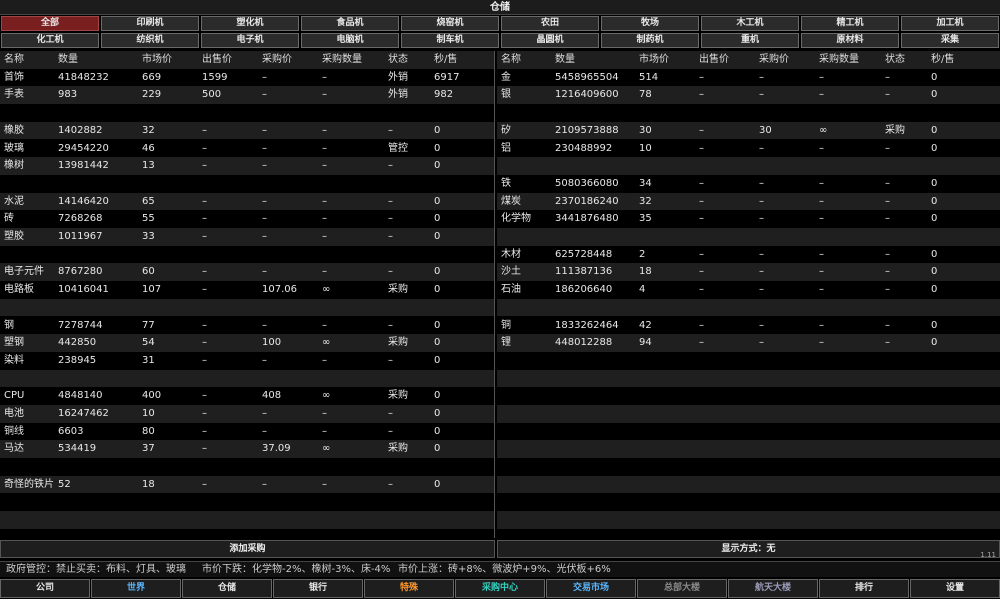 This screenshot has height=599, width=1000. Describe the element at coordinates (50, 40) in the screenshot. I see `filter-button: 化工机` at that location.